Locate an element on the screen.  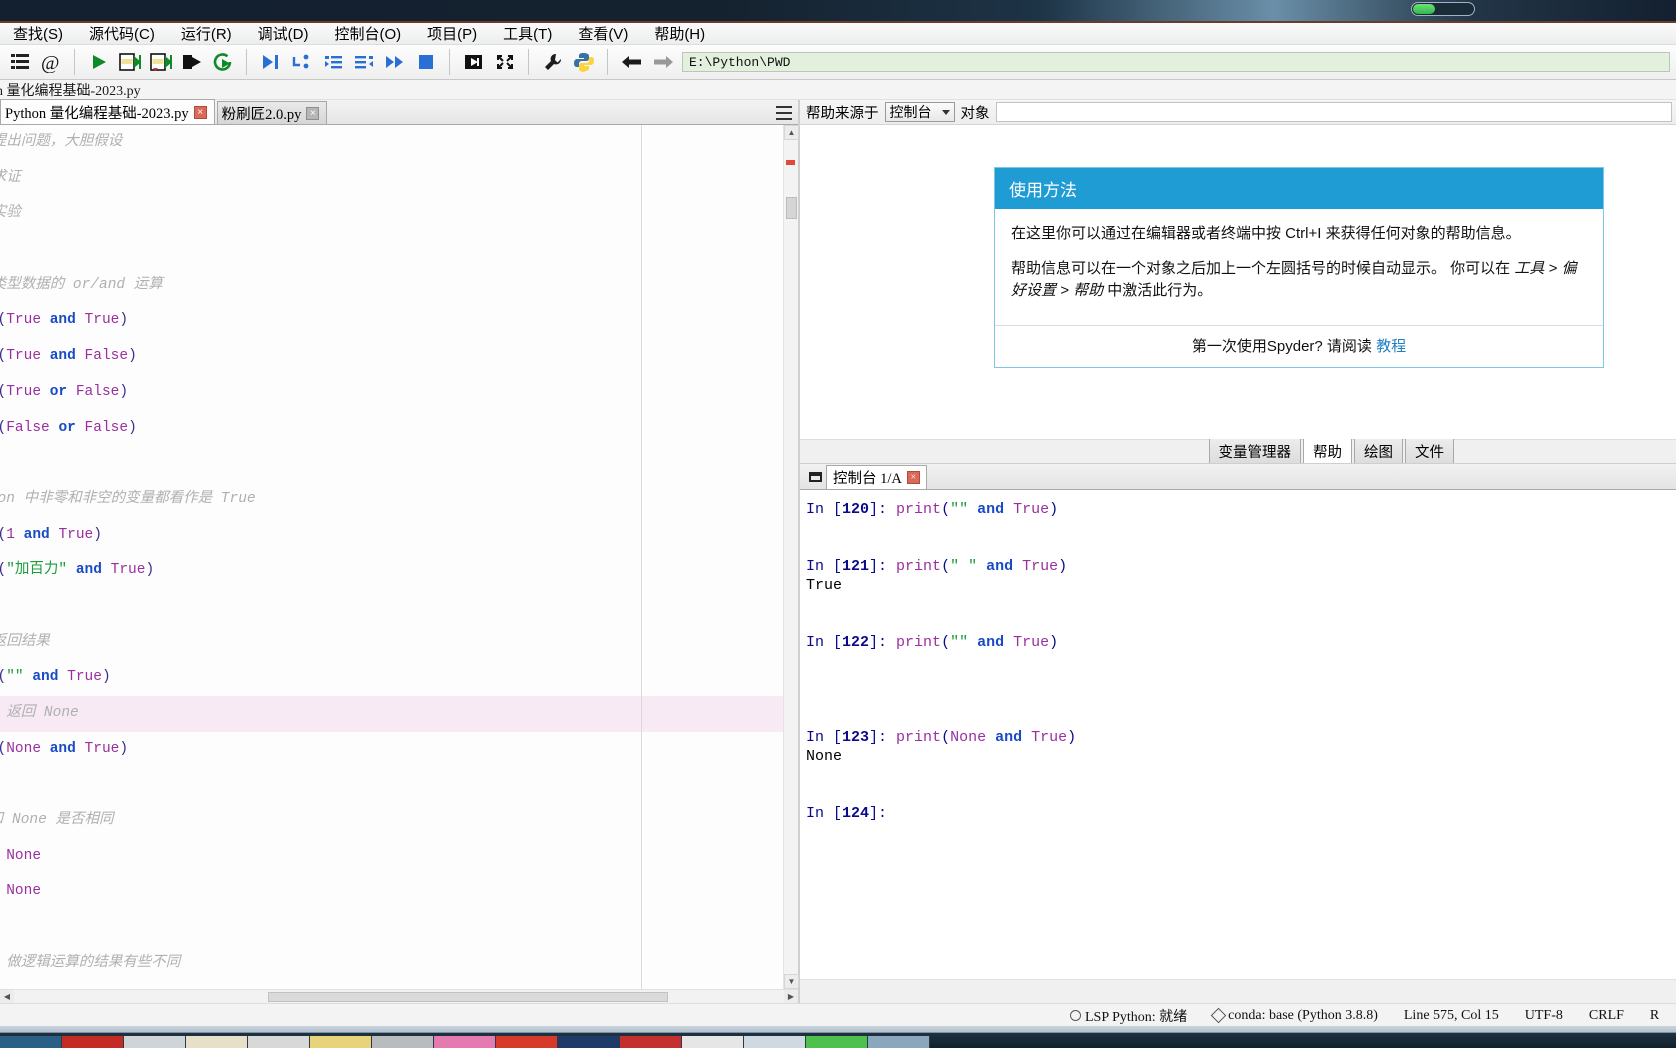
status-eol: CRLF is located at coordinates (1606, 1016).